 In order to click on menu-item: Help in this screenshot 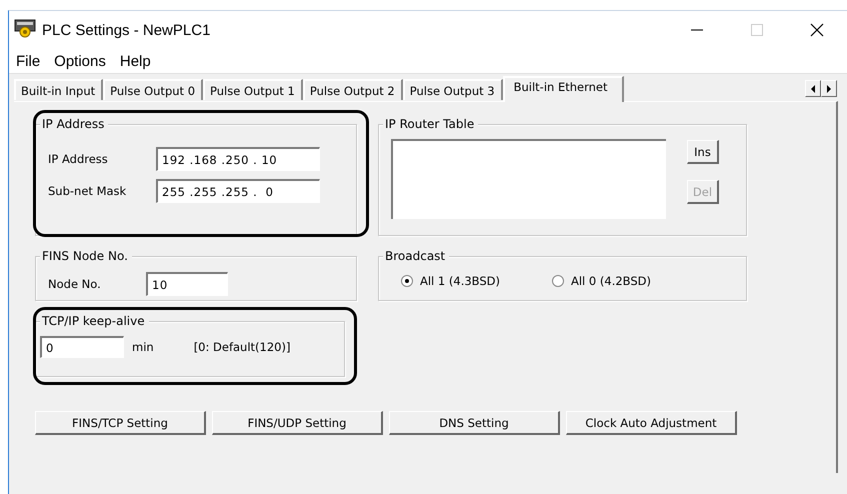, I will do `click(136, 61)`.